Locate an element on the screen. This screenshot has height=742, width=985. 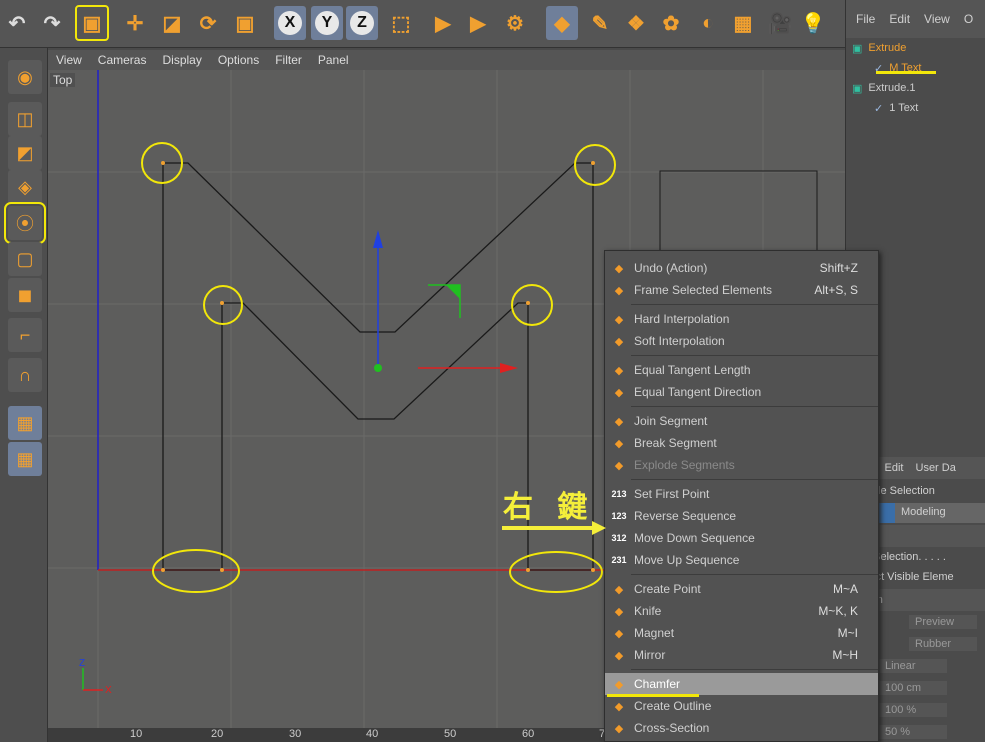
menu-item-label: Hard Interpolation is located at coordinates (682, 319).